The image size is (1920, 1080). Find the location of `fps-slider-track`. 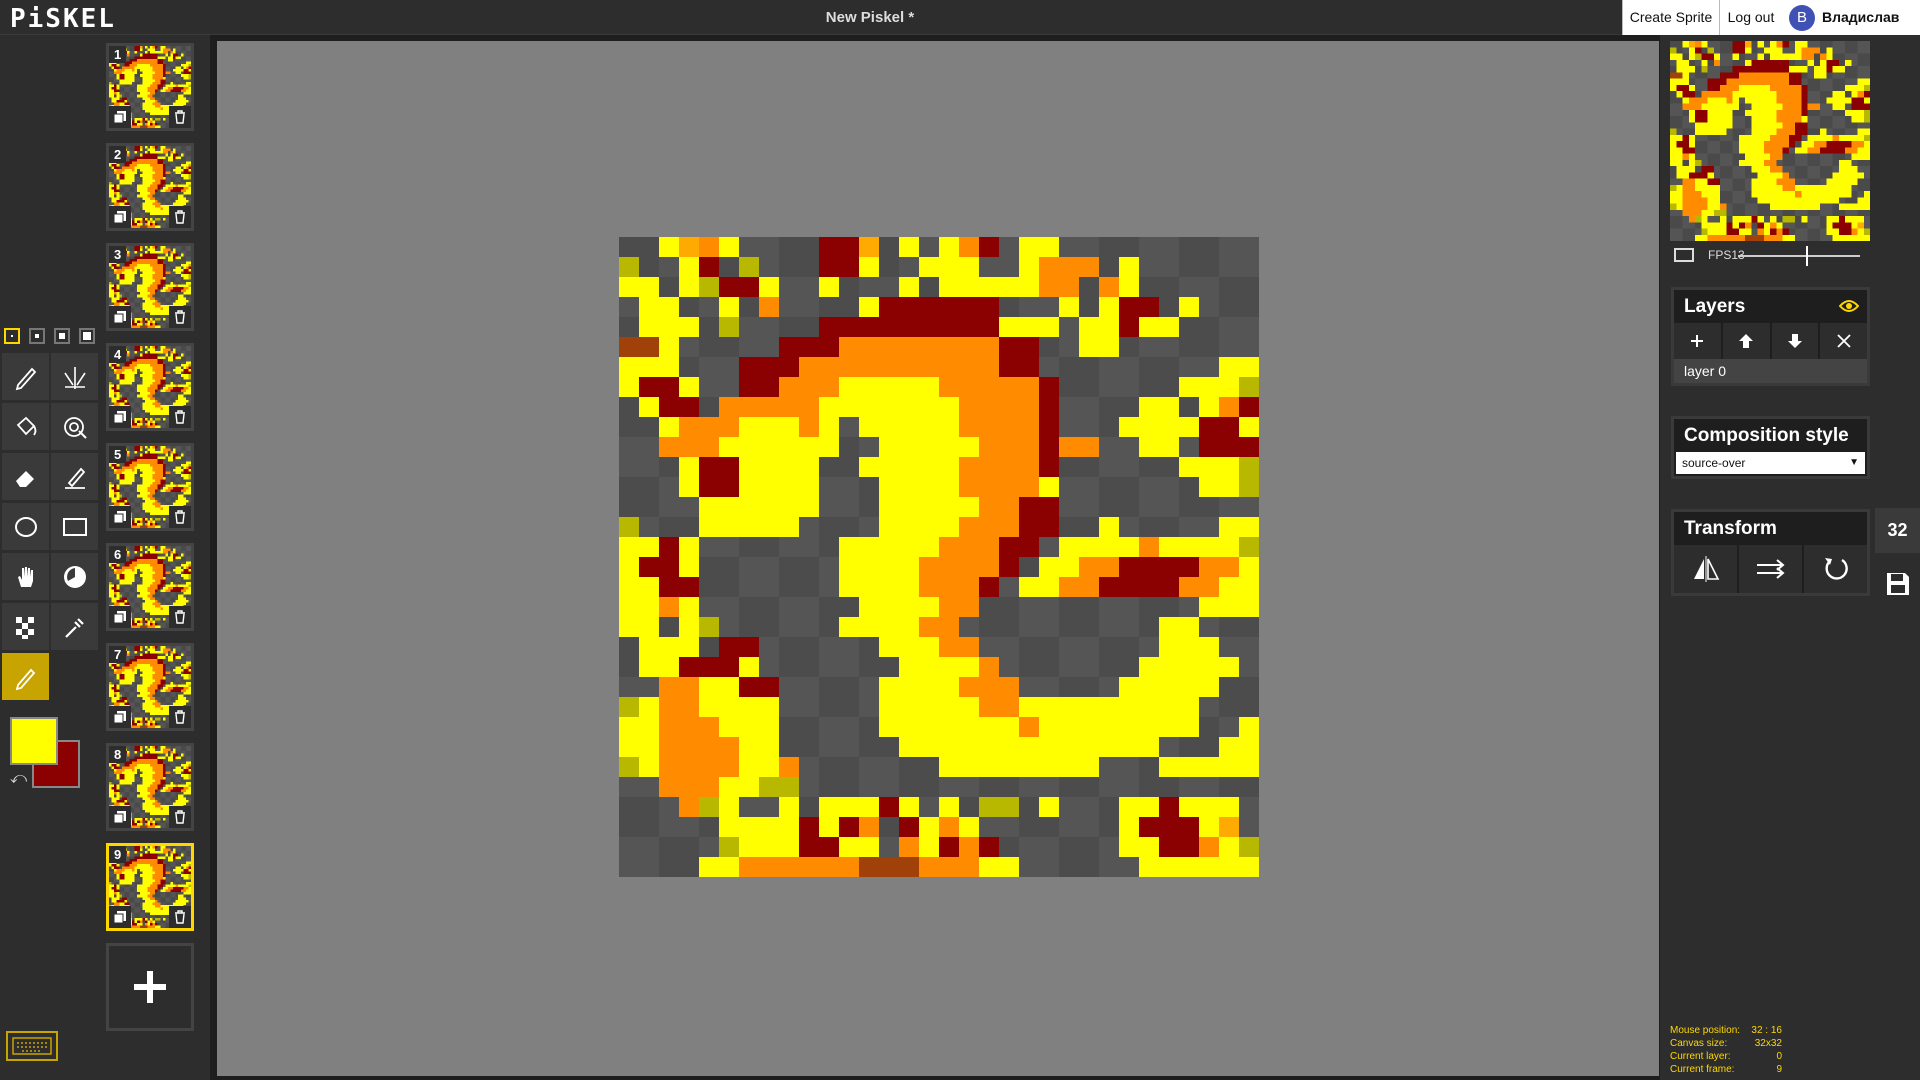

fps-slider-track is located at coordinates (1799, 256).